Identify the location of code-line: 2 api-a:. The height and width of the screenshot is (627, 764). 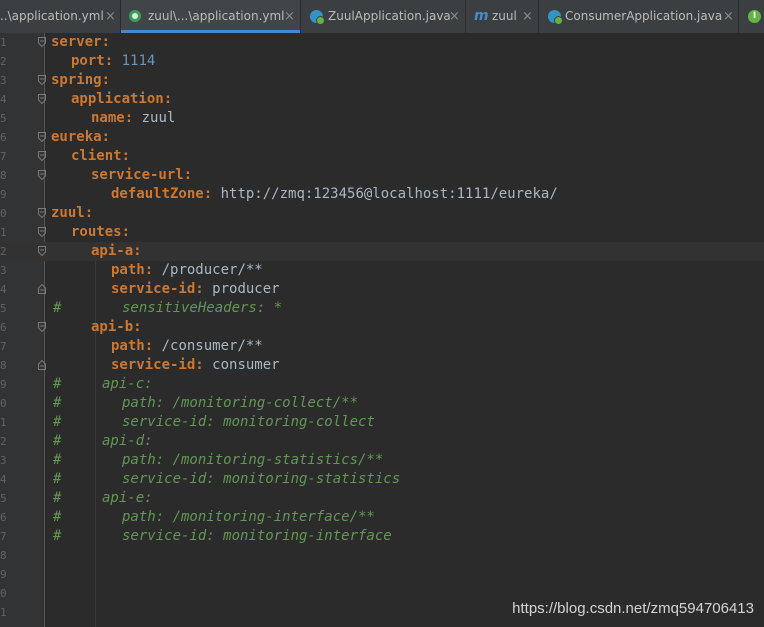
(382, 251).